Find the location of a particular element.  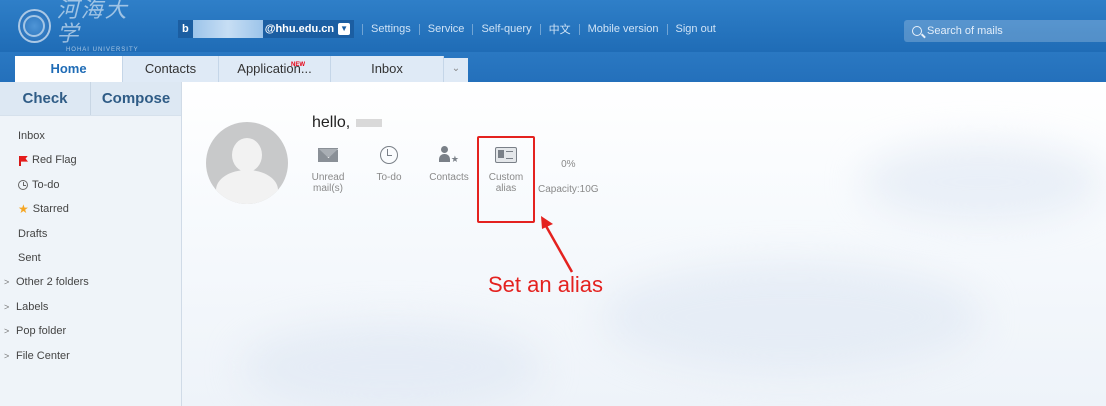

folder-red-flag: Red Flag is located at coordinates (90, 160).